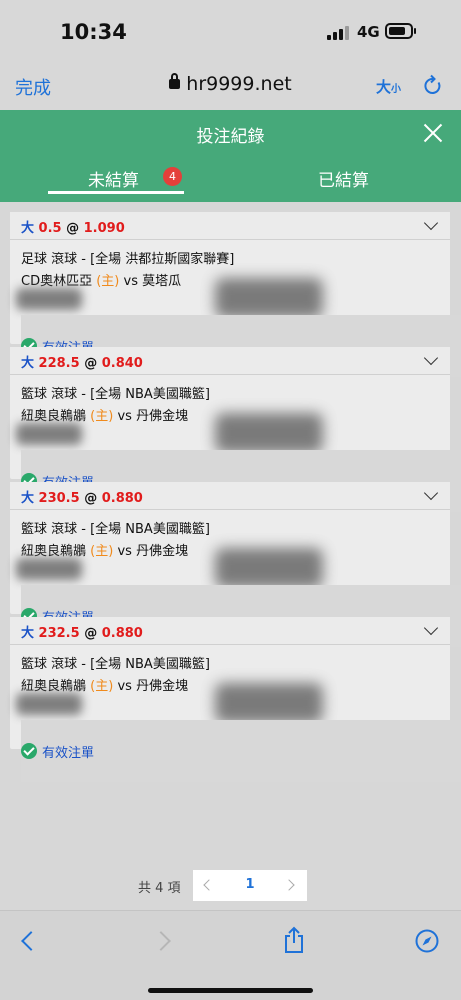 This screenshot has width=461, height=1000. I want to click on forward-icon, so click(161, 941).